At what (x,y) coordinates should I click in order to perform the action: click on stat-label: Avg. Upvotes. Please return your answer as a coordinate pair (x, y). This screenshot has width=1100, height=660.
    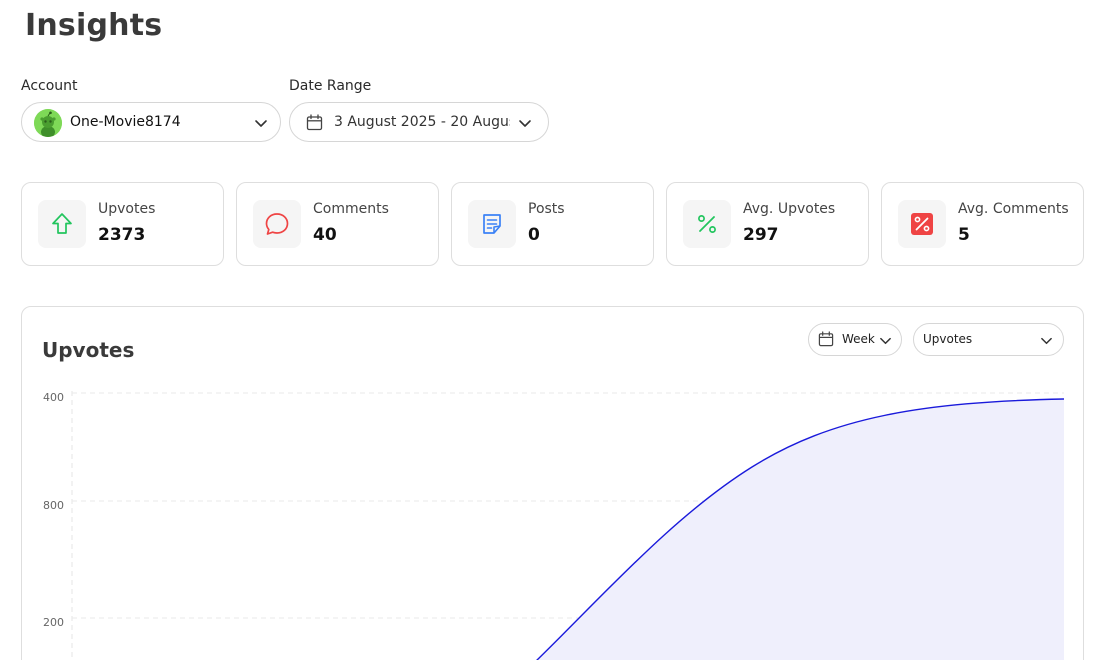
    Looking at the image, I should click on (789, 209).